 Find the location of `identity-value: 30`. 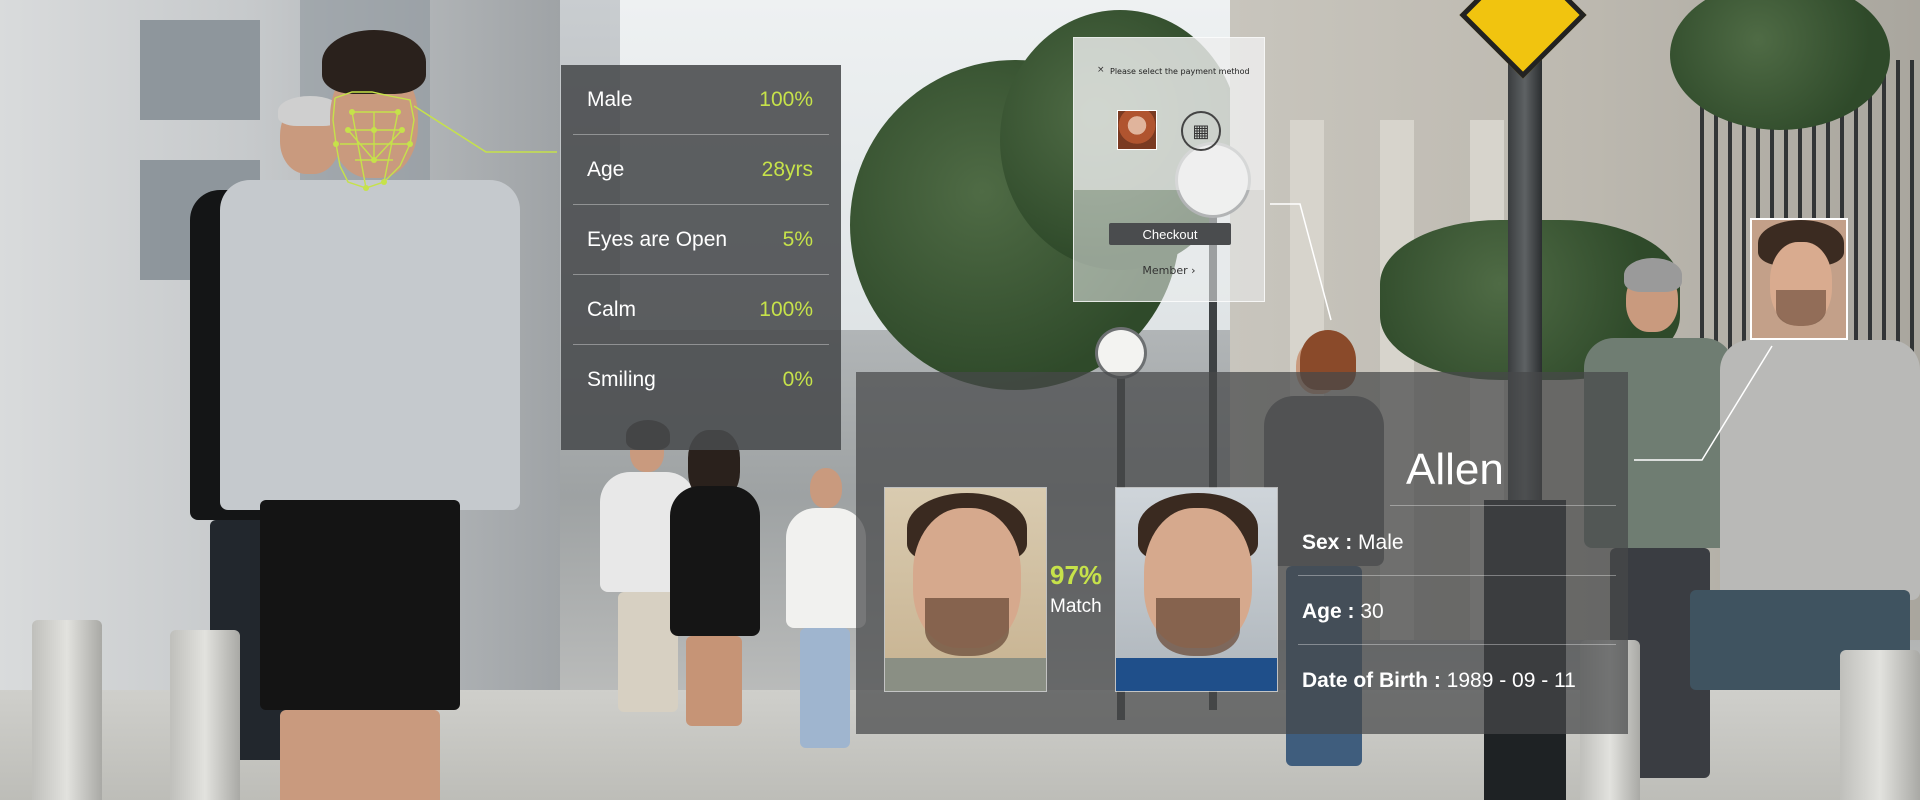

identity-value: 30 is located at coordinates (1369, 611).